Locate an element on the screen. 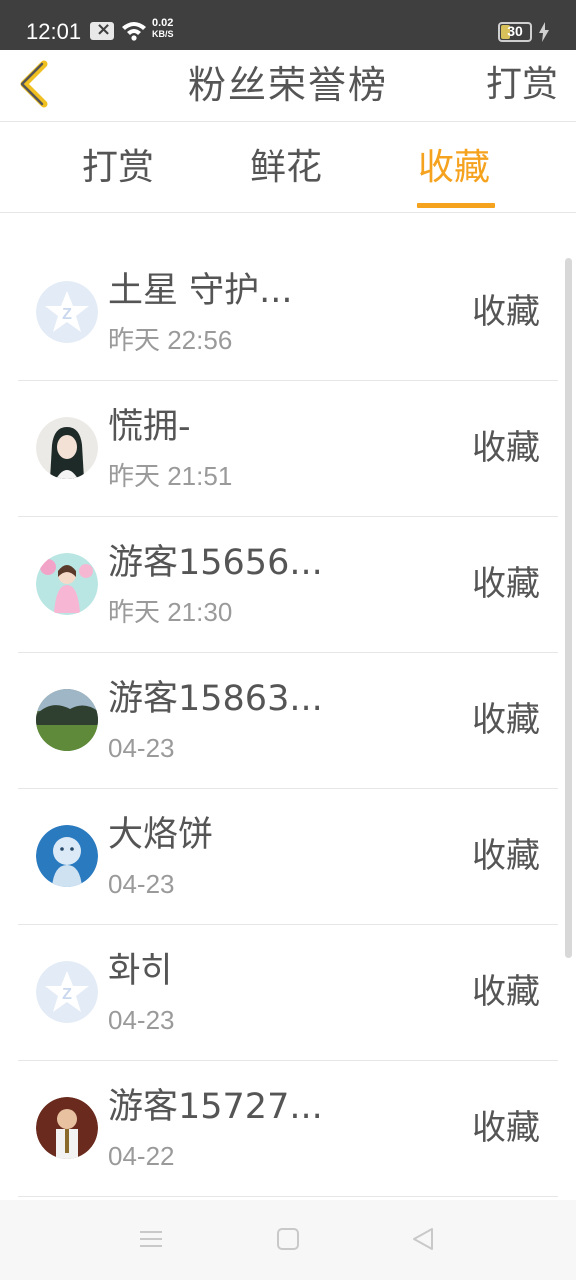  network-speed: 0.02 KB/S is located at coordinates (163, 29).